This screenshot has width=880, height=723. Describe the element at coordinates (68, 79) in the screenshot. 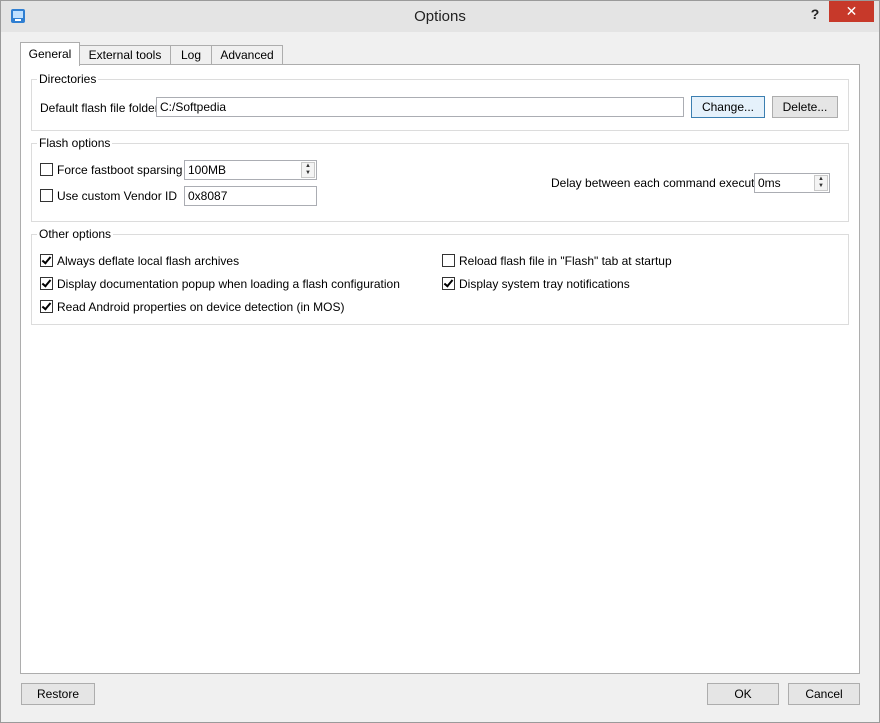

I see `directories-group-title: Directories` at that location.